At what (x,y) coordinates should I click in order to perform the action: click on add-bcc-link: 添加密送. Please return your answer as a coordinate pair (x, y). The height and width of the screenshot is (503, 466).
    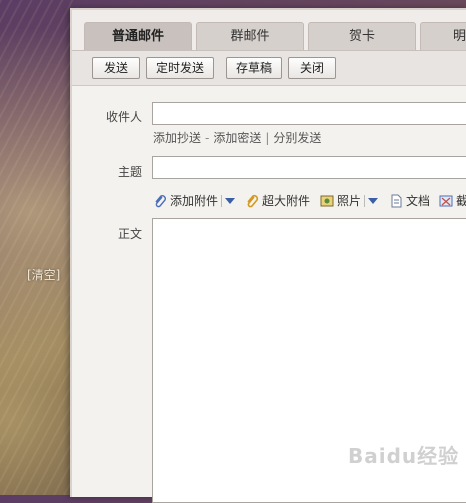
    Looking at the image, I should click on (237, 138).